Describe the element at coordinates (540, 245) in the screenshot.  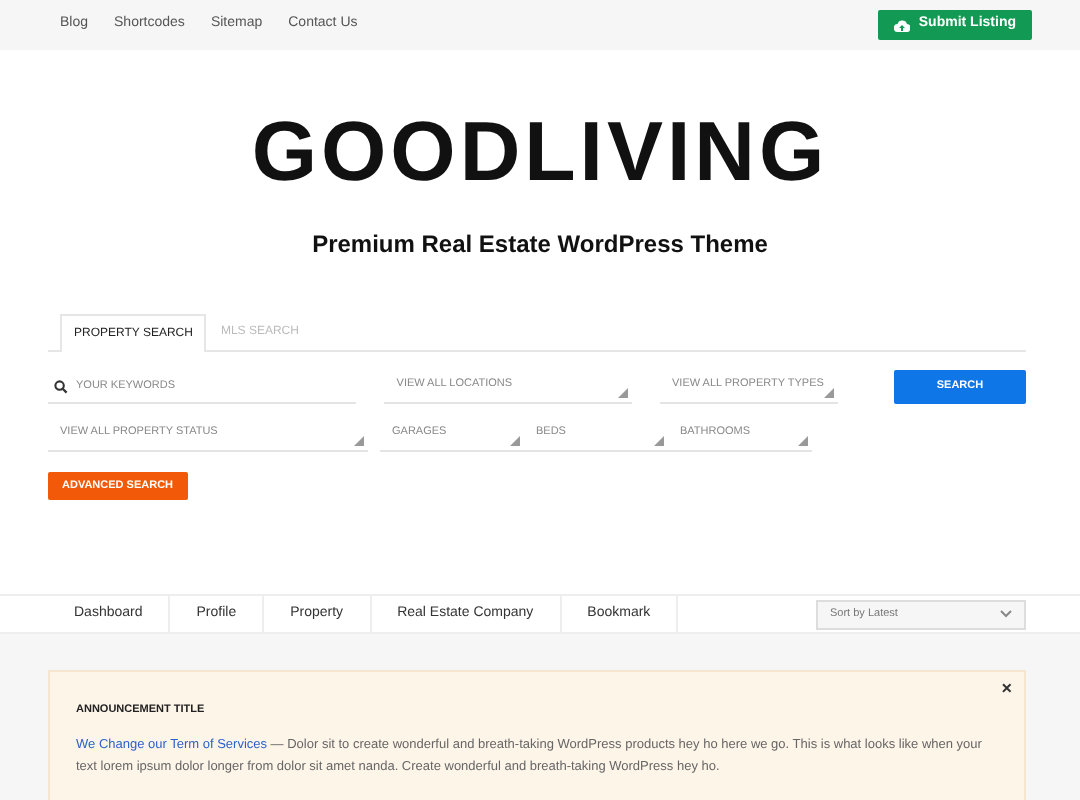
I see `tagline: Premium Real Estate WordPress Theme` at that location.